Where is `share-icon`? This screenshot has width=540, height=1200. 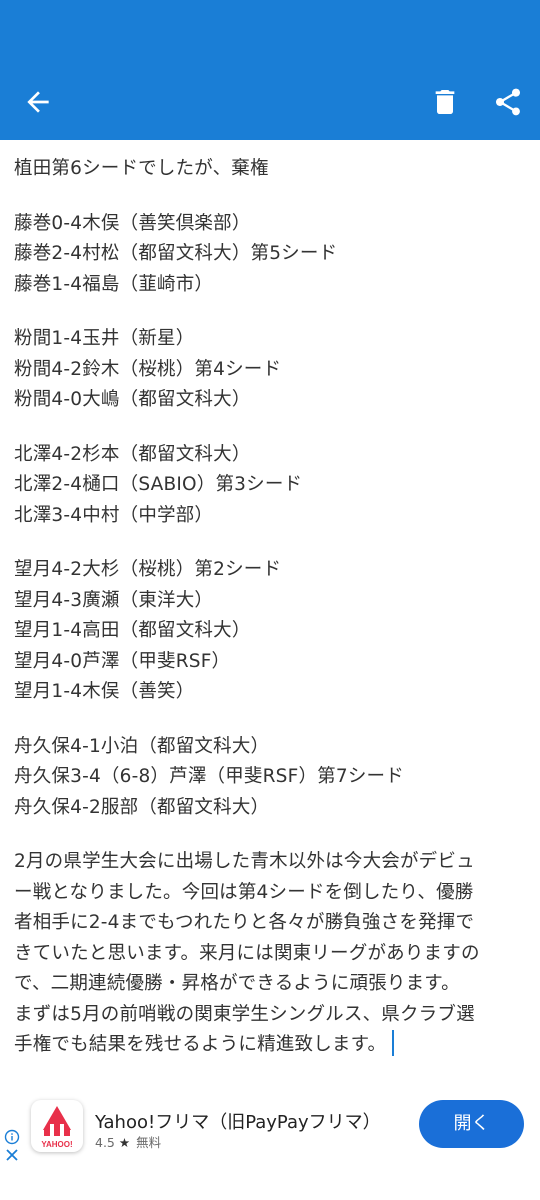 share-icon is located at coordinates (508, 102).